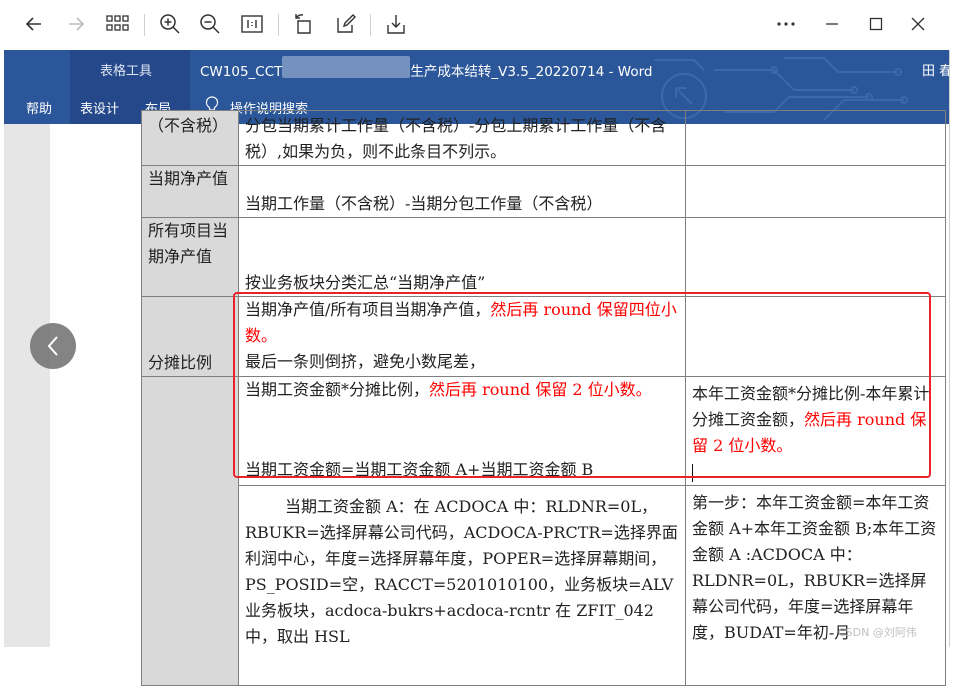 The height and width of the screenshot is (686, 953). I want to click on close-icon, so click(918, 24).